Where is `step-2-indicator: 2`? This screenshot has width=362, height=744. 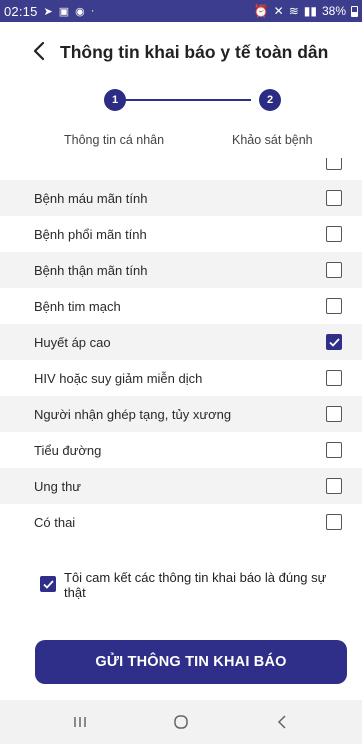 step-2-indicator: 2 is located at coordinates (270, 100).